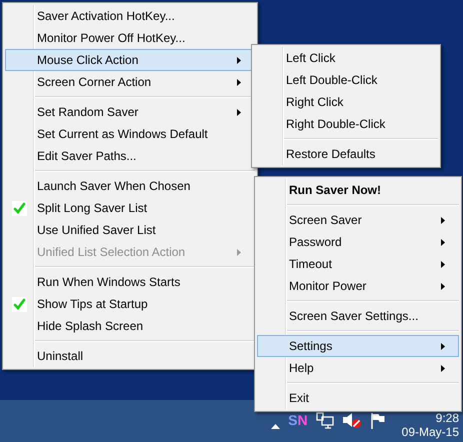 This screenshot has width=463, height=442. I want to click on menu-item-label: Use Unified Saver List, so click(96, 230).